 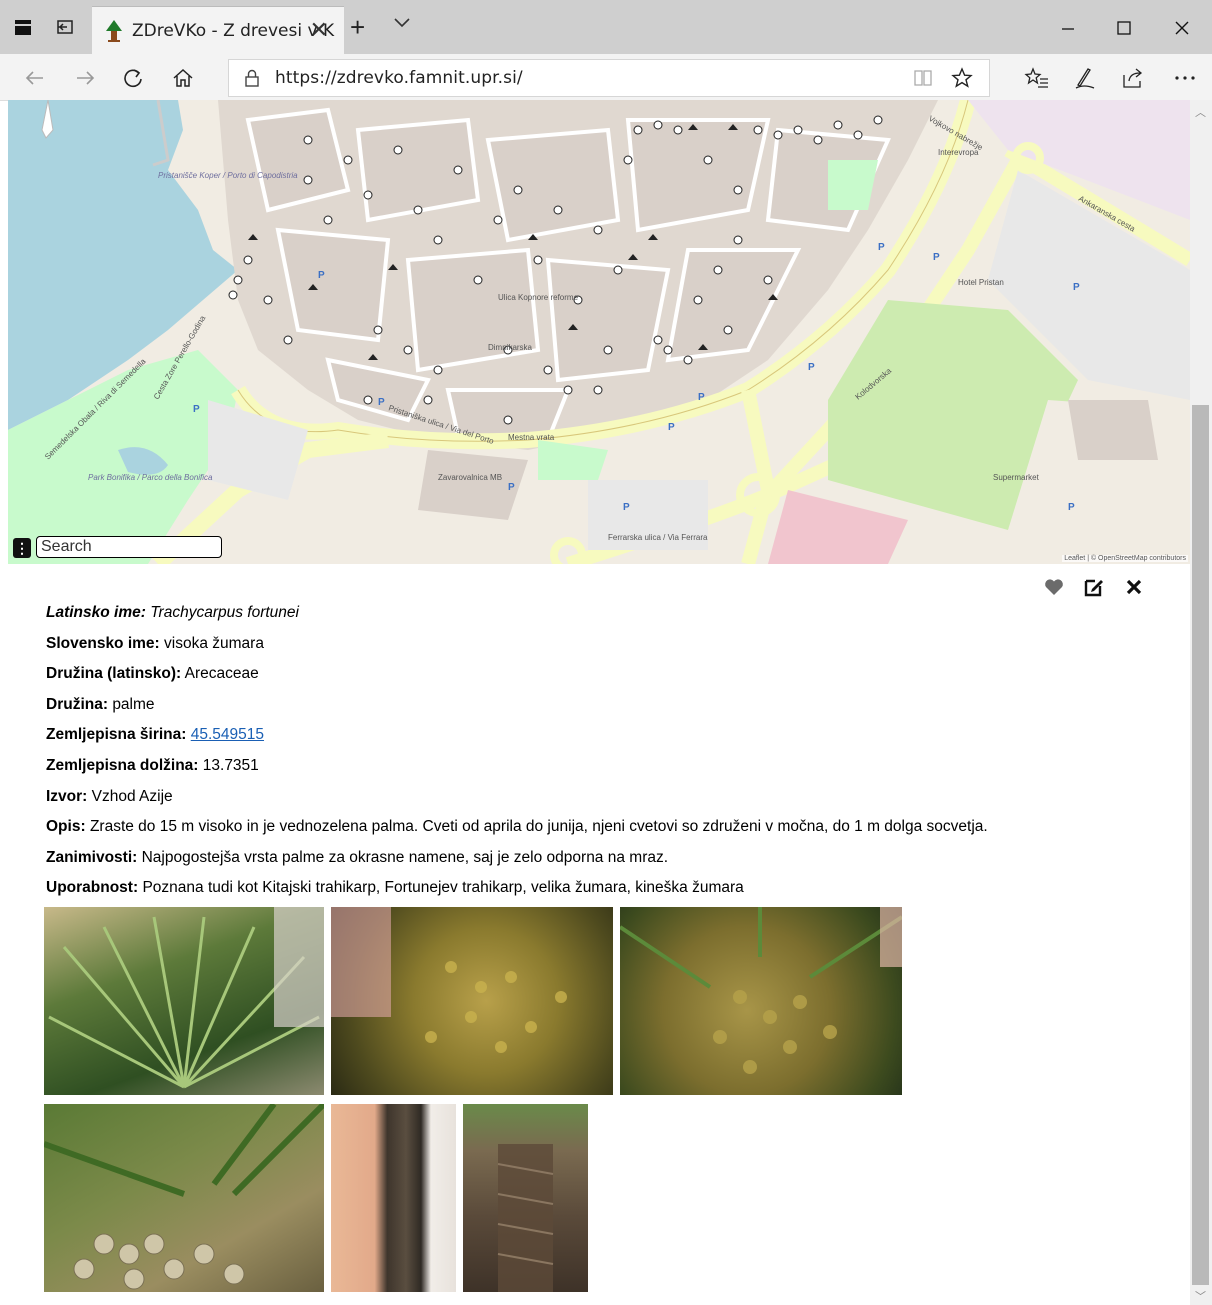 What do you see at coordinates (129, 547) in the screenshot?
I see `map-search-input` at bounding box center [129, 547].